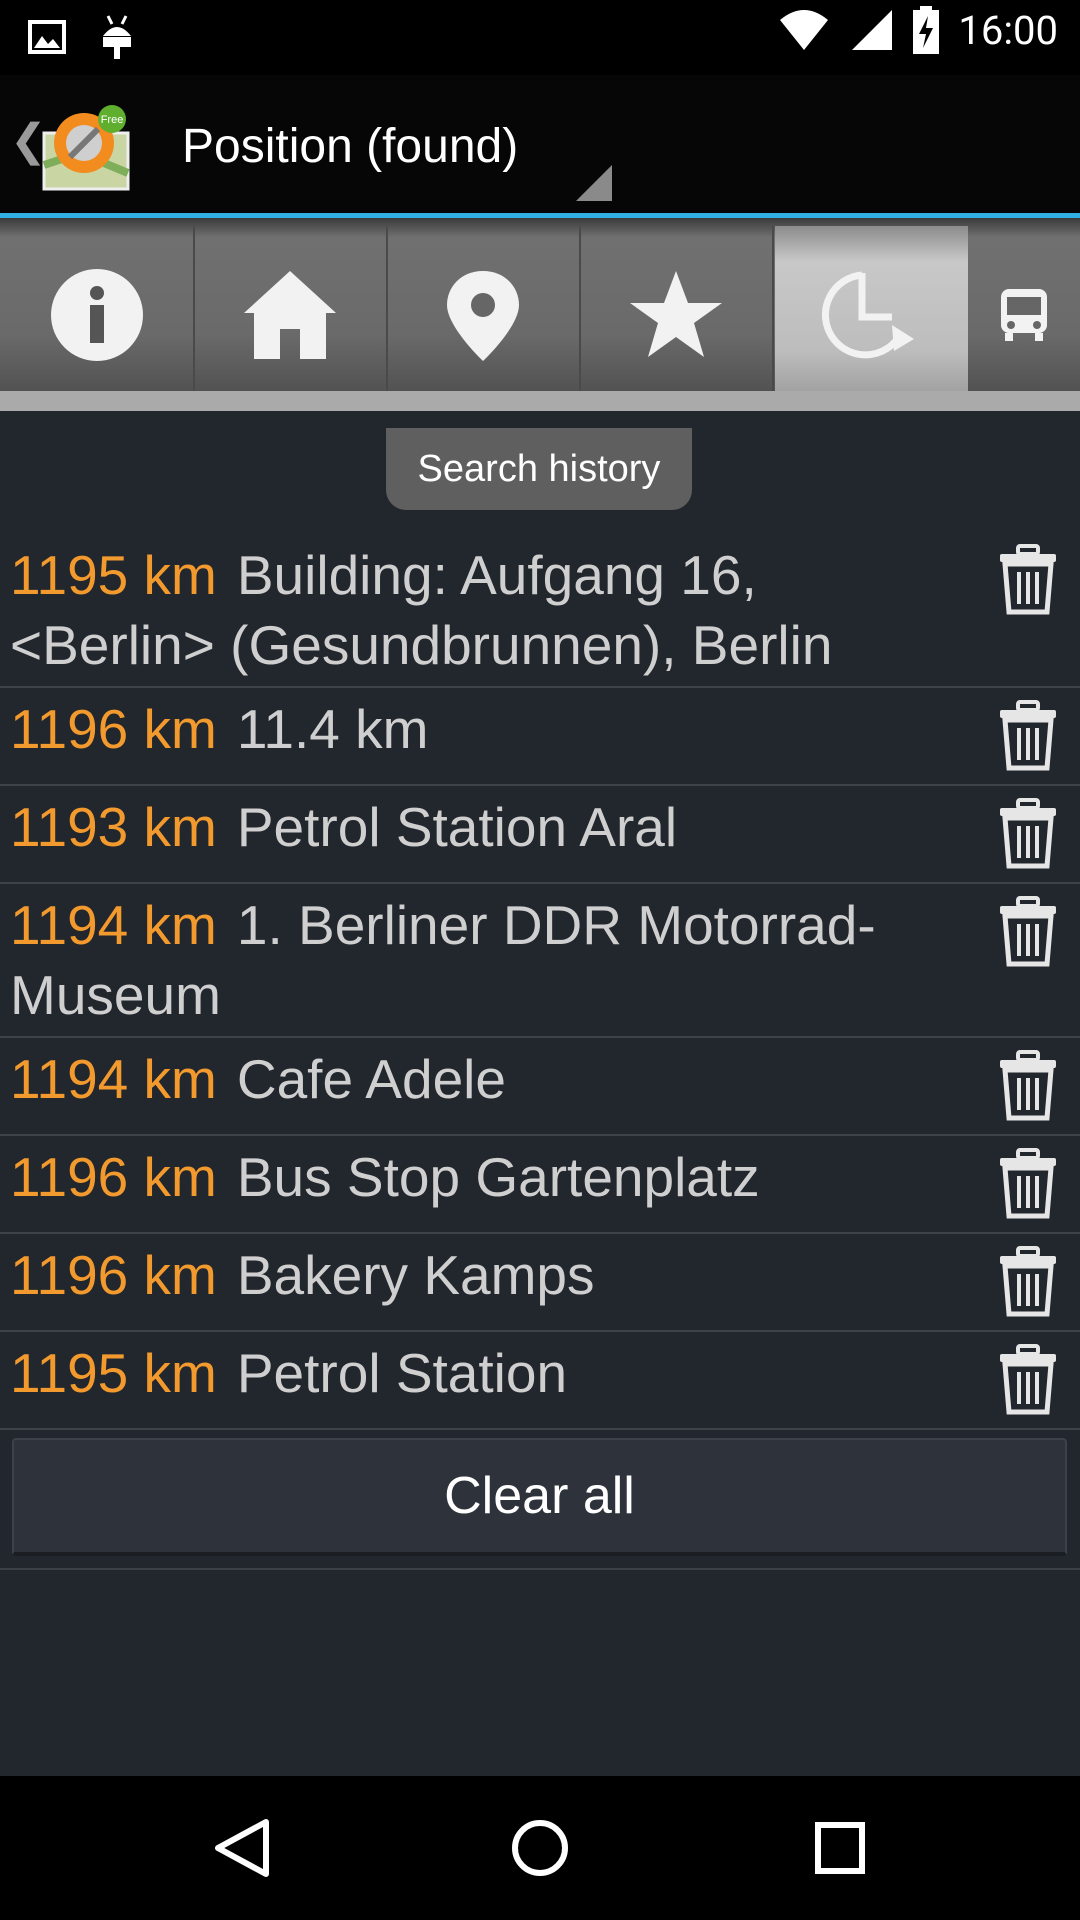  What do you see at coordinates (457, 827) in the screenshot?
I see `history-place-name: Petrol Station Aral` at bounding box center [457, 827].